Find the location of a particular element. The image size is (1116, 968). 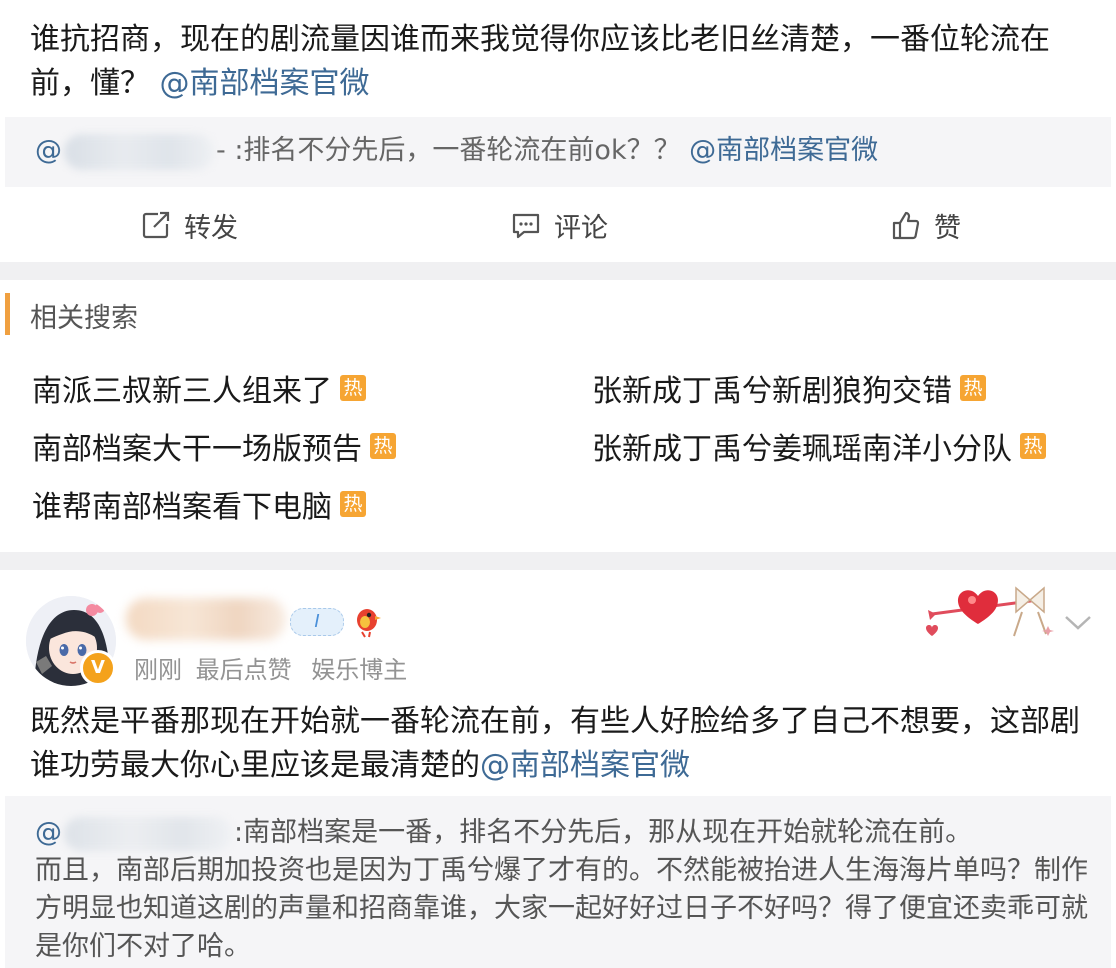

related-search-text: 谁帮南部档案看下电脑 is located at coordinates (182, 507).